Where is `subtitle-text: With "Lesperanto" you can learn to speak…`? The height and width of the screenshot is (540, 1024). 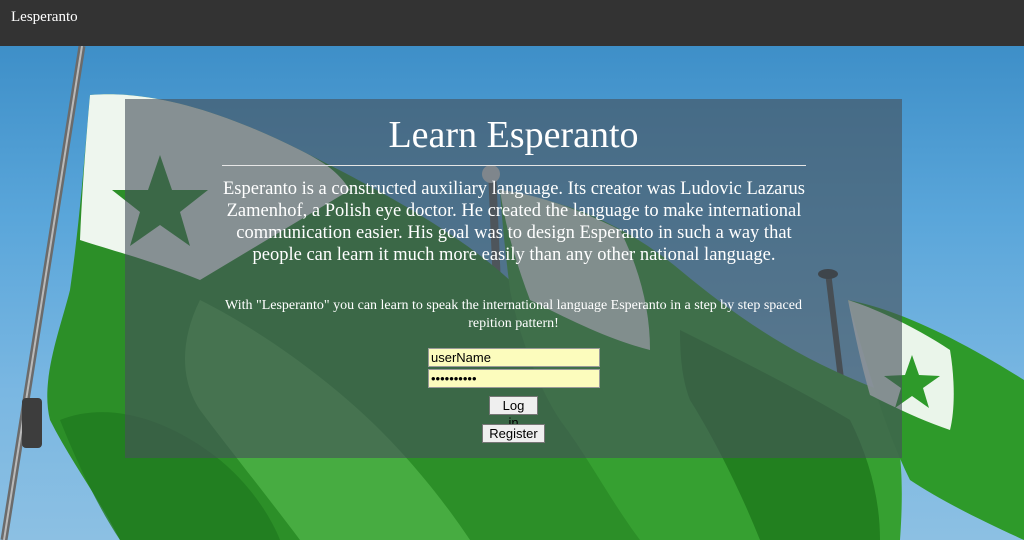 subtitle-text: With "Lesperanto" you can learn to speak… is located at coordinates (513, 314).